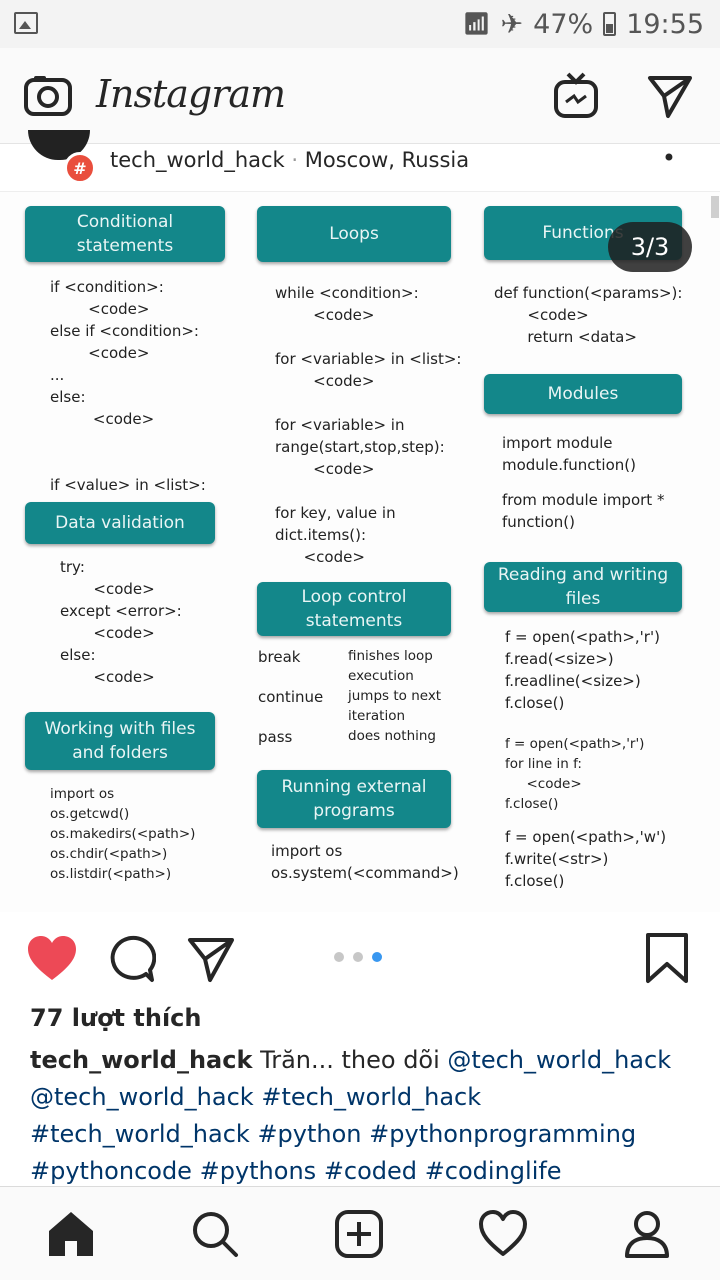 The height and width of the screenshot is (1280, 720). What do you see at coordinates (258, 1171) in the screenshot?
I see `caption-tag: #pythons` at bounding box center [258, 1171].